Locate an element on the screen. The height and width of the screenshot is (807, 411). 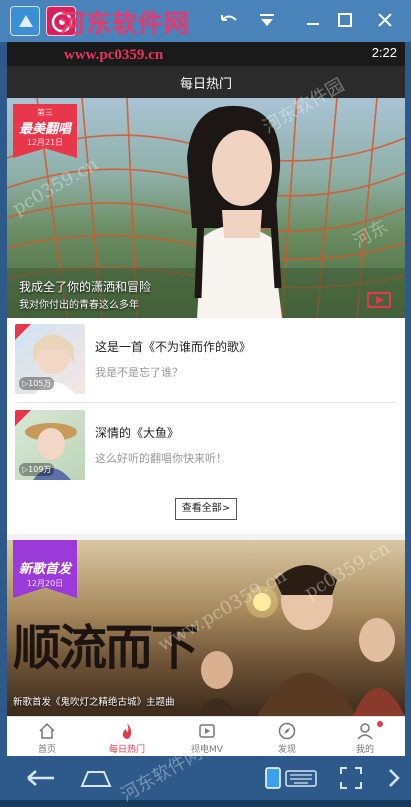
tab-mine: 我的 is located at coordinates (365, 736).